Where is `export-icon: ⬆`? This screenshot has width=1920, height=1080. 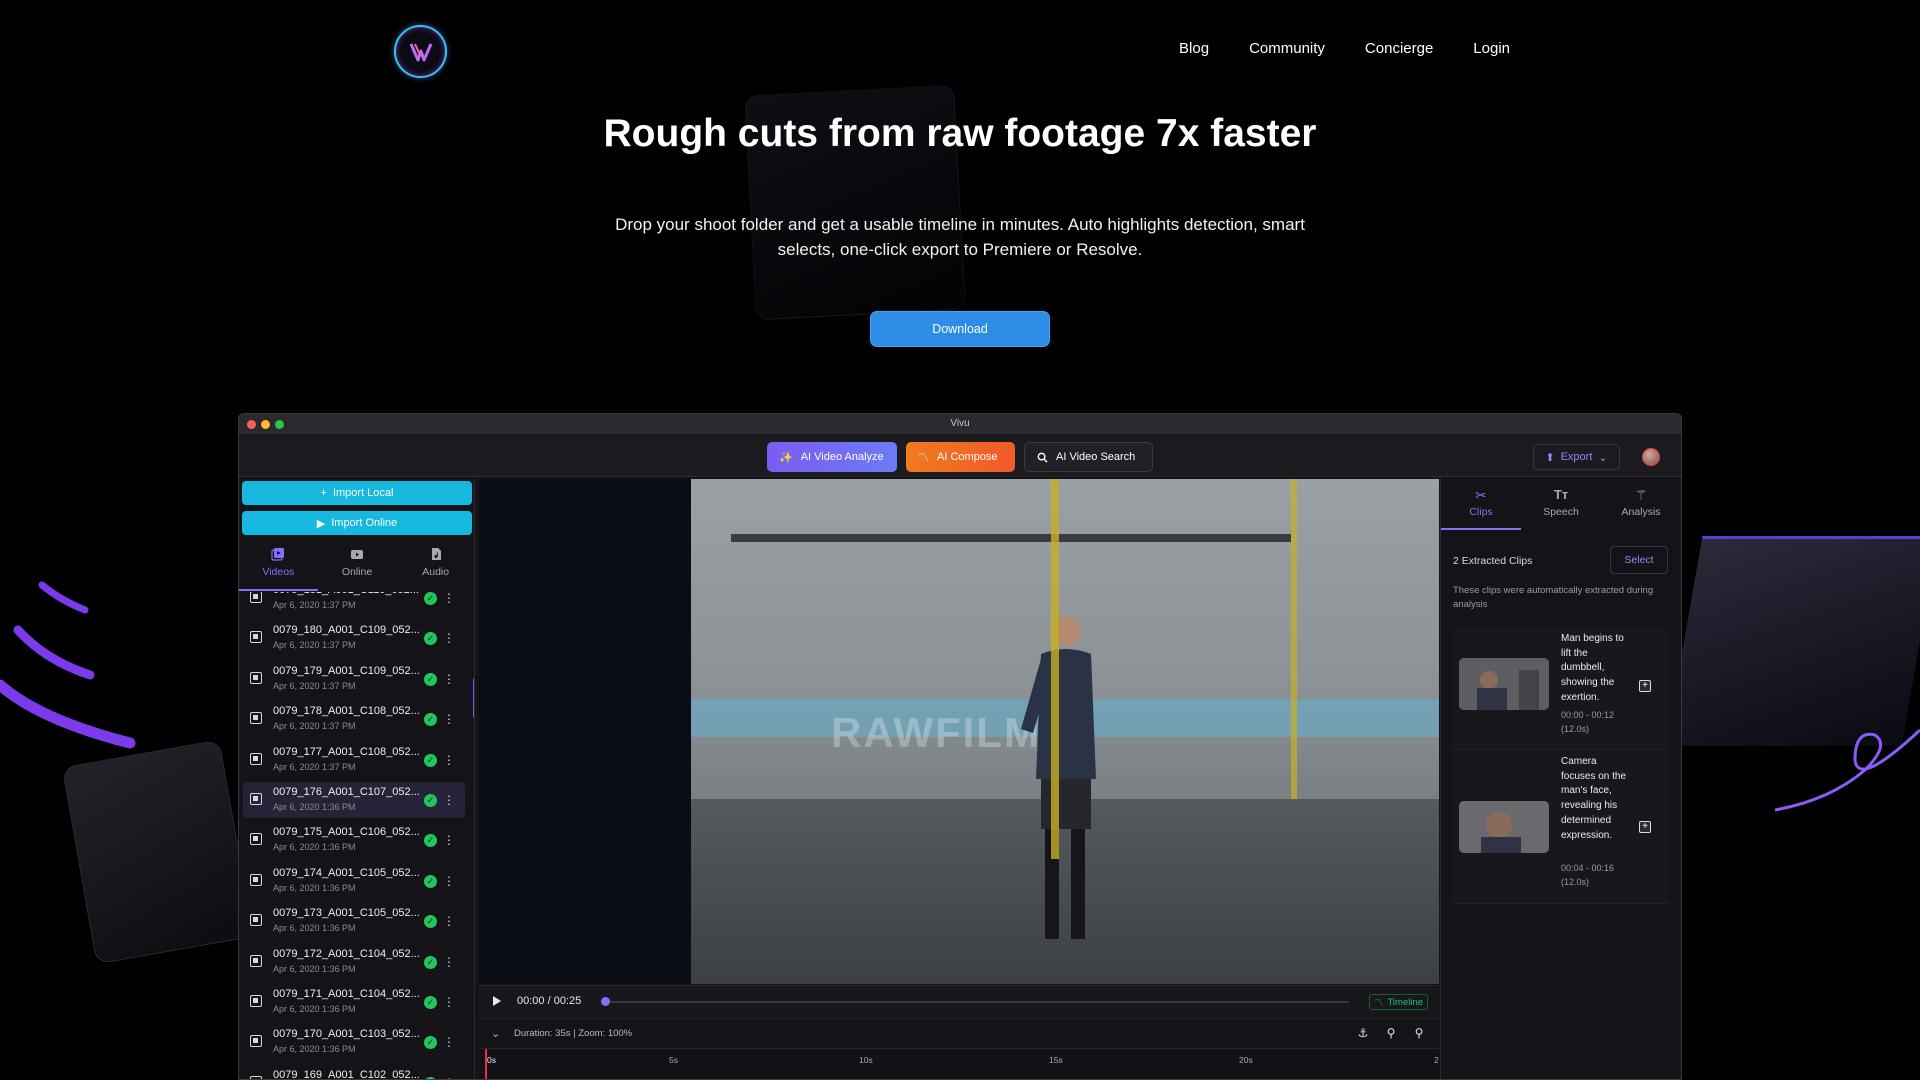 export-icon: ⬆ is located at coordinates (1550, 457).